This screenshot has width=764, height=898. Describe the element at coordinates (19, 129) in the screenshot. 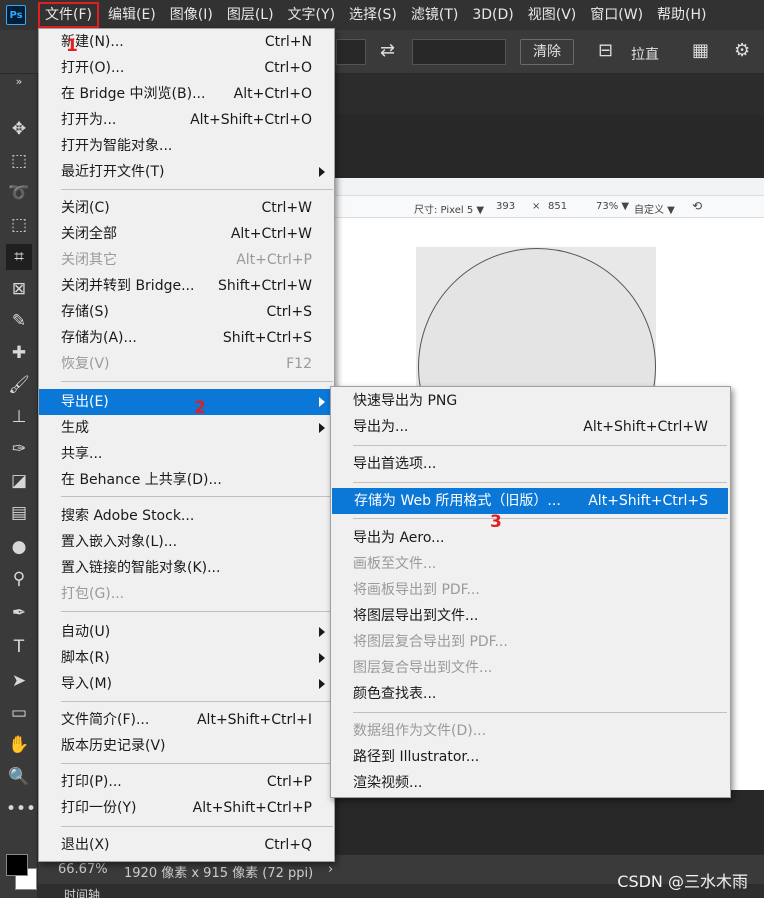

I see `move-tool-icon: ✥` at that location.